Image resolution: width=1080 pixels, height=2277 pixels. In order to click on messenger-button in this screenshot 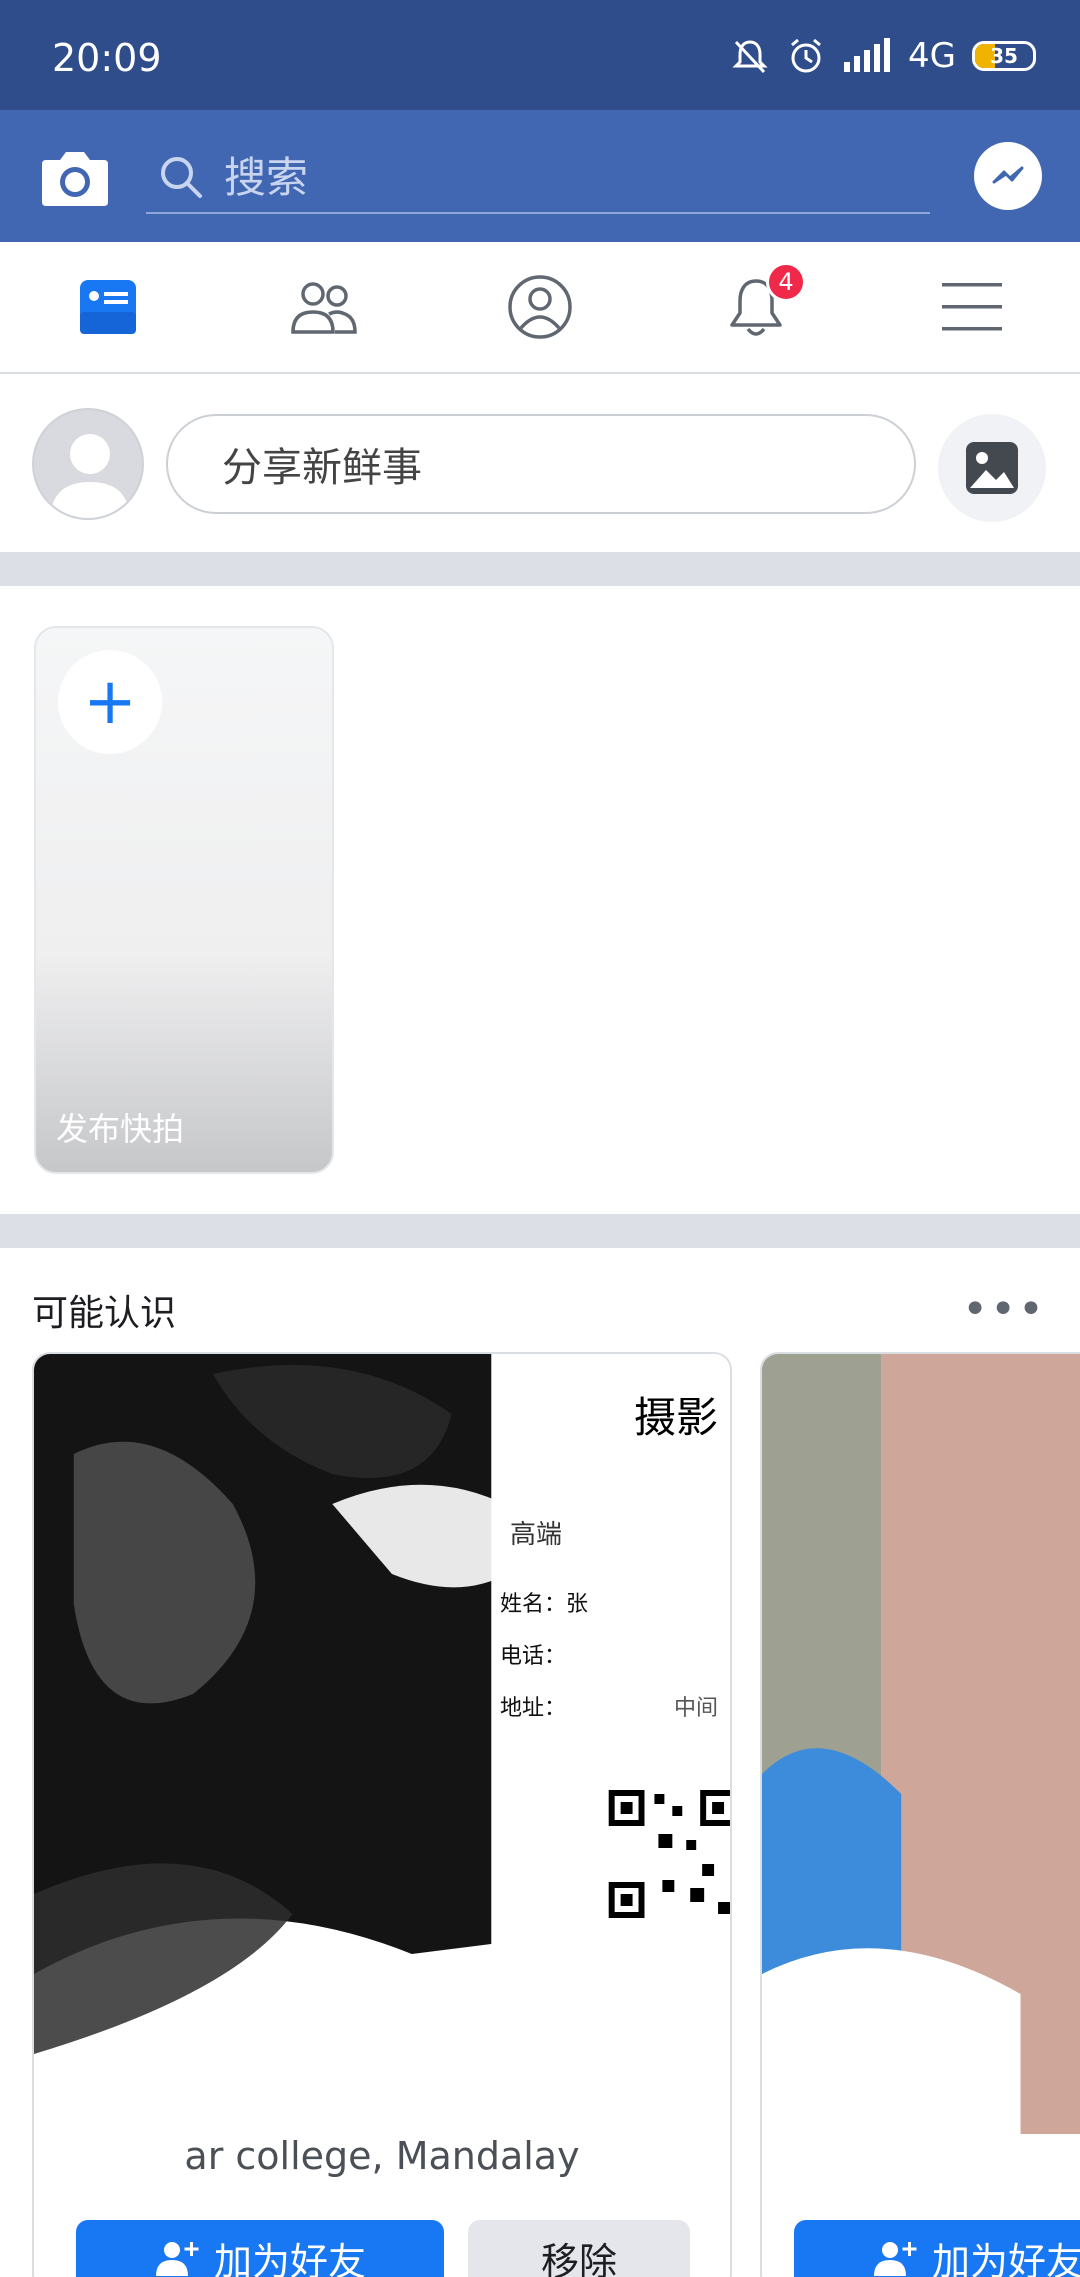, I will do `click(1008, 176)`.